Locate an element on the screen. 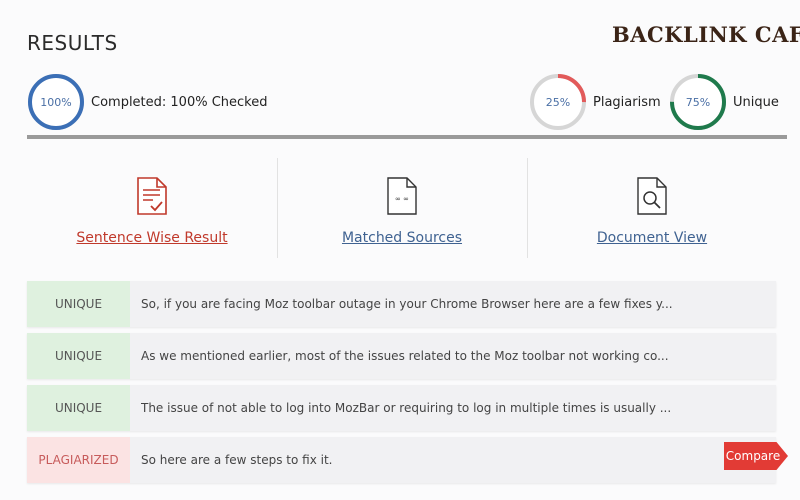 The image size is (800, 500). tab-label-matched-sources: Matched Sources is located at coordinates (402, 238).